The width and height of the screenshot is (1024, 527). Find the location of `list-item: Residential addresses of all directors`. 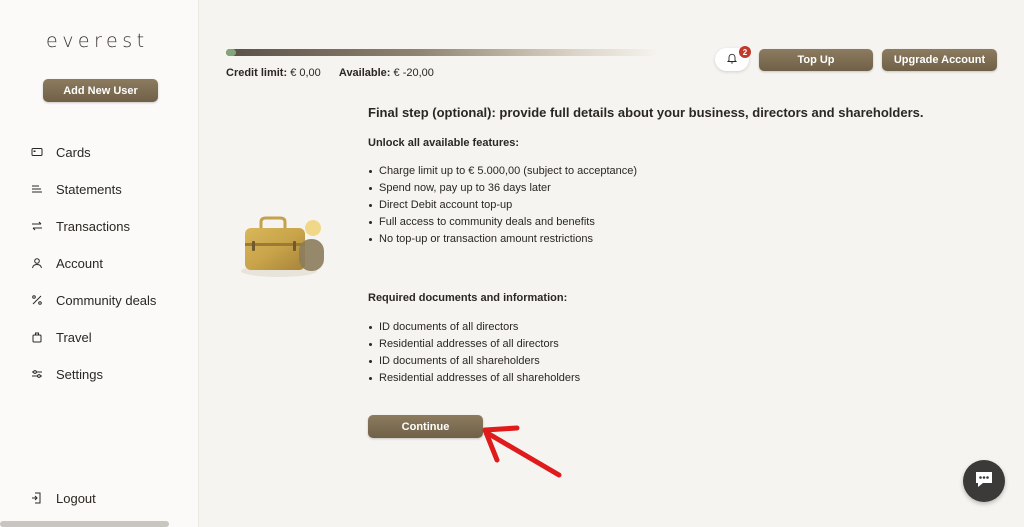

list-item: Residential addresses of all directors is located at coordinates (474, 344).